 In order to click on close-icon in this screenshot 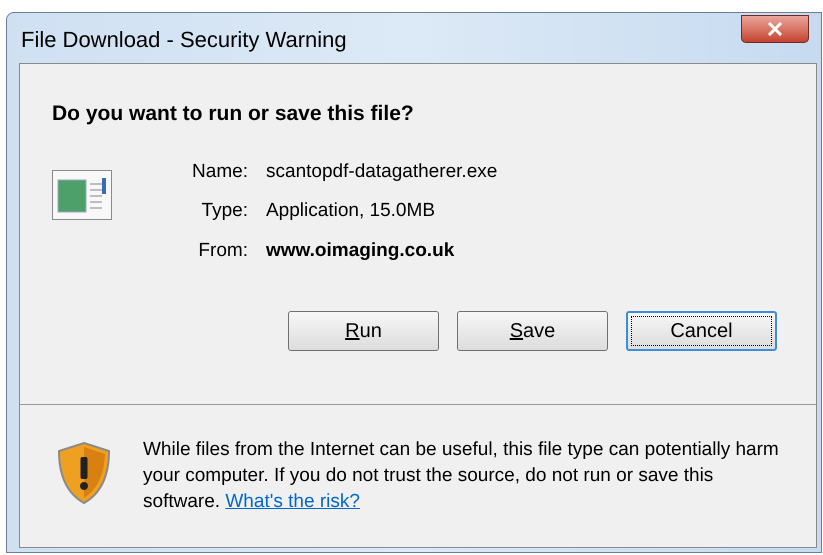, I will do `click(775, 29)`.